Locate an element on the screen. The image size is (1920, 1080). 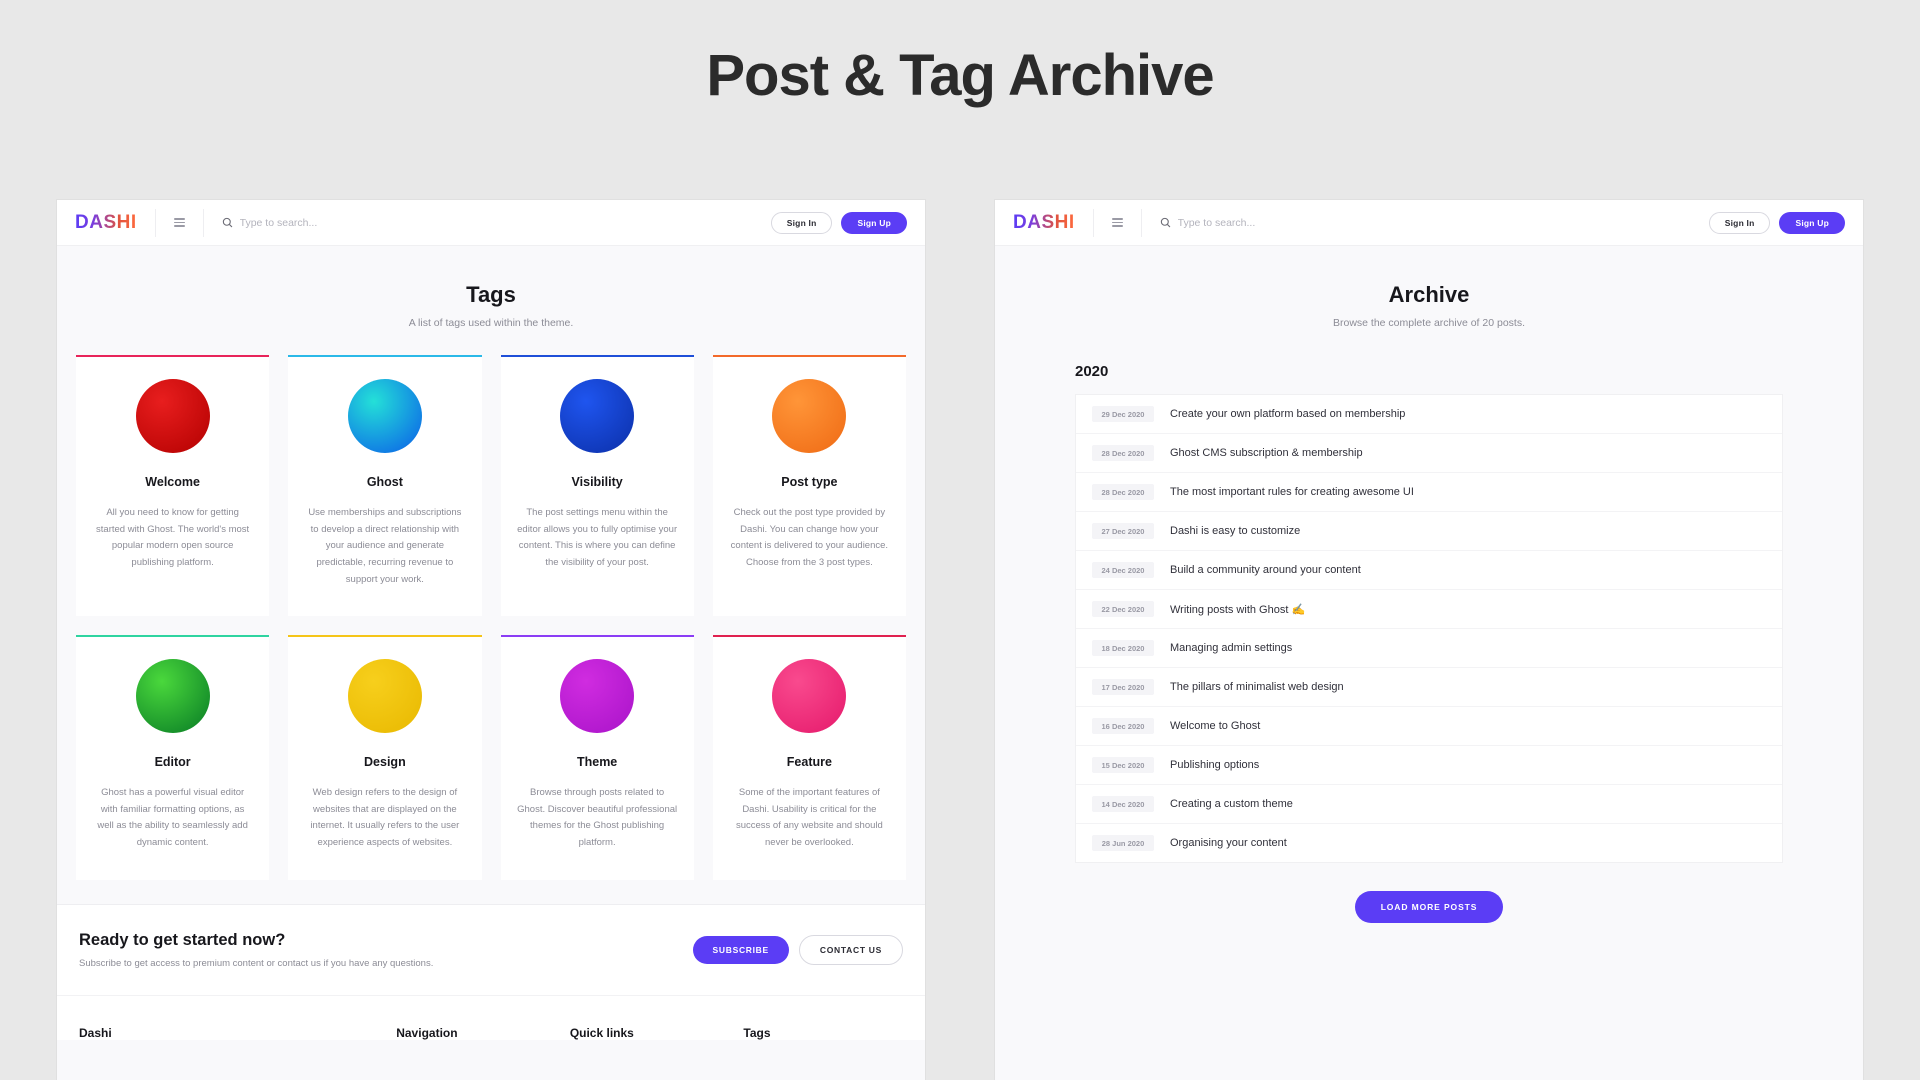
archive-post-title: Dashi is easy to customize is located at coordinates (1235, 531).